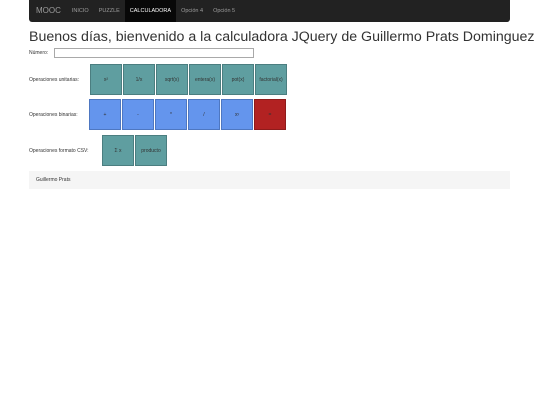  What do you see at coordinates (118, 150) in the screenshot?
I see `sum-button: Σ x` at bounding box center [118, 150].